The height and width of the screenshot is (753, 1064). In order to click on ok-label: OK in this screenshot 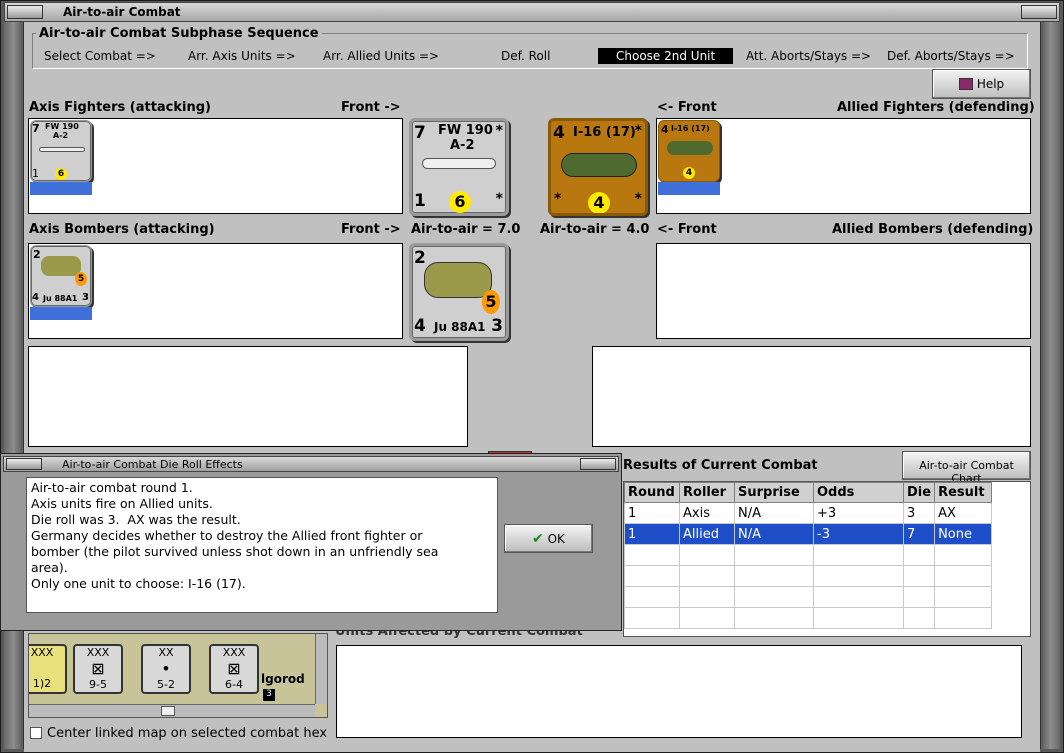, I will do `click(556, 539)`.